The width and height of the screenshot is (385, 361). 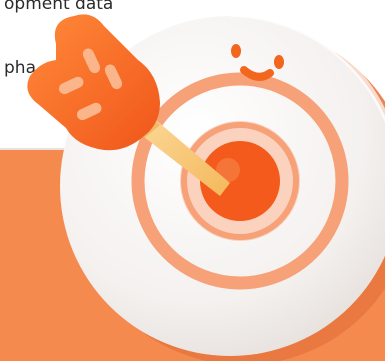 What do you see at coordinates (279, 62) in the screenshot?
I see `right-eye-icon` at bounding box center [279, 62].